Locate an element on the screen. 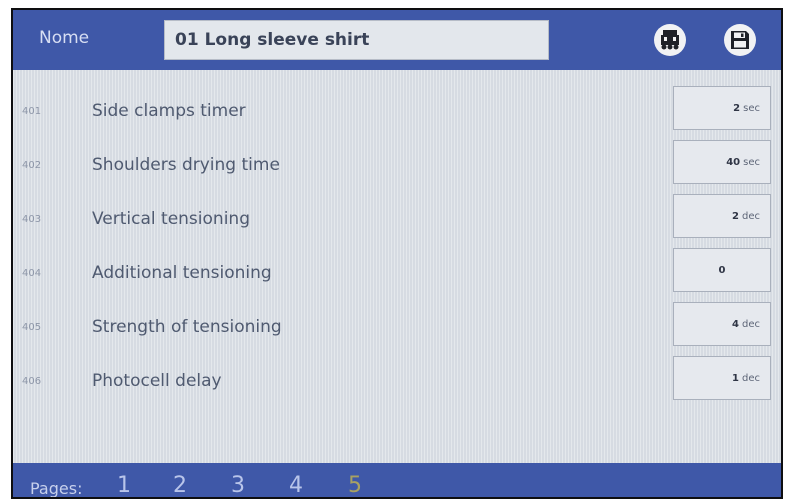 This screenshot has width=787, height=499. parameter-value: 4 is located at coordinates (735, 324).